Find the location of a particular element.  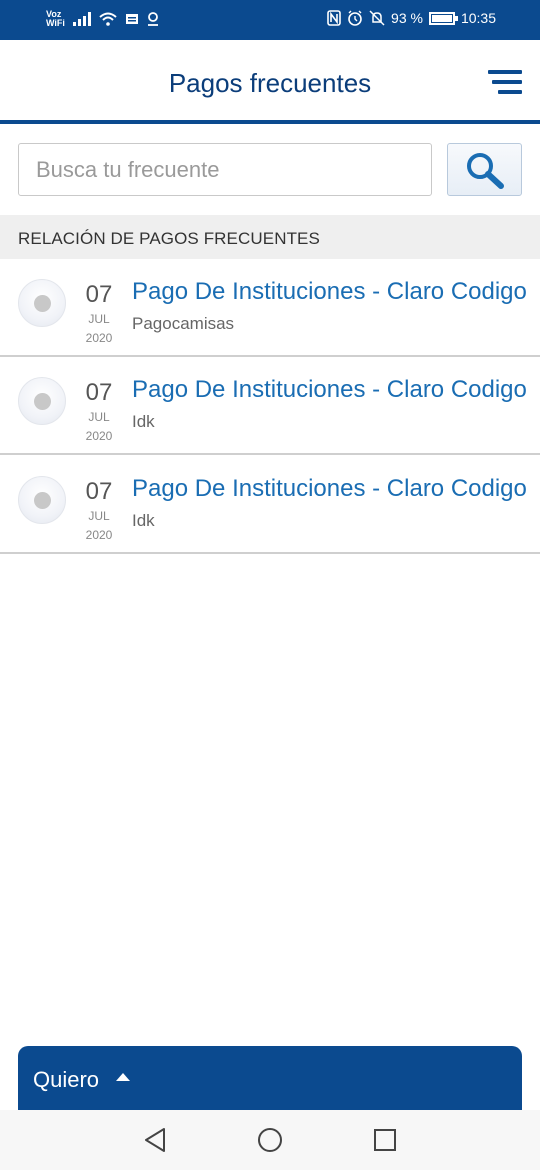

section-title: RELACIÓN DE PAGOS FRECUENTES is located at coordinates (169, 238).